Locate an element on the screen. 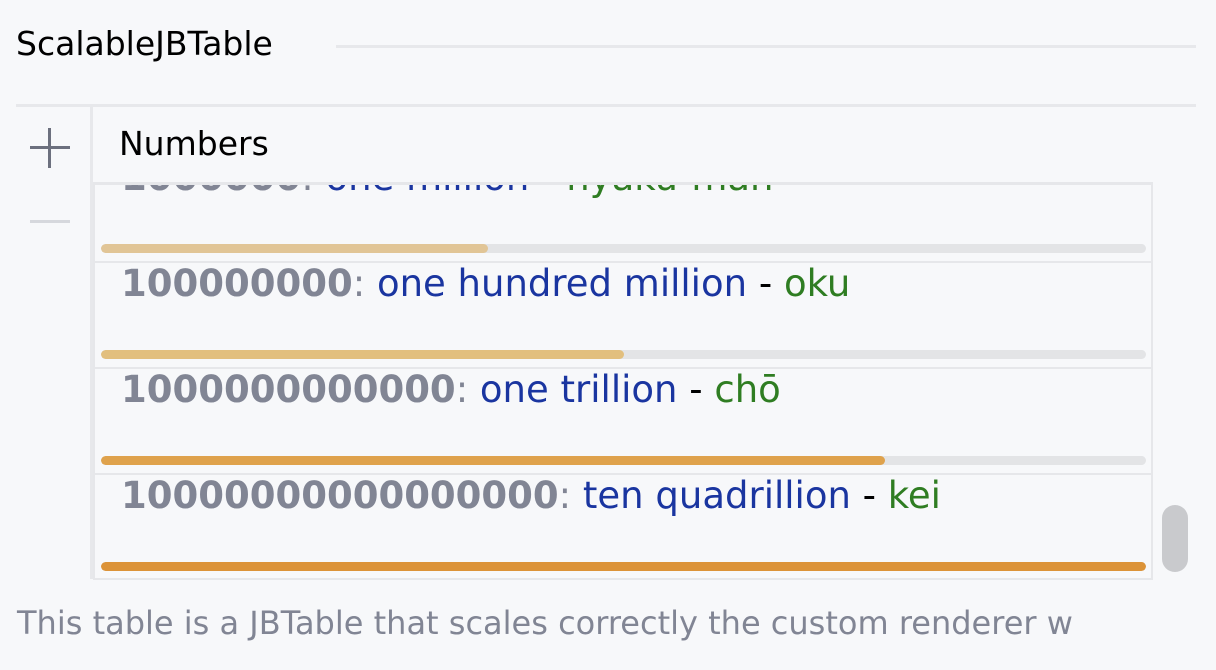 This screenshot has width=1216, height=670. row-text: 100000000: one hundred million - oku is located at coordinates (485, 284).